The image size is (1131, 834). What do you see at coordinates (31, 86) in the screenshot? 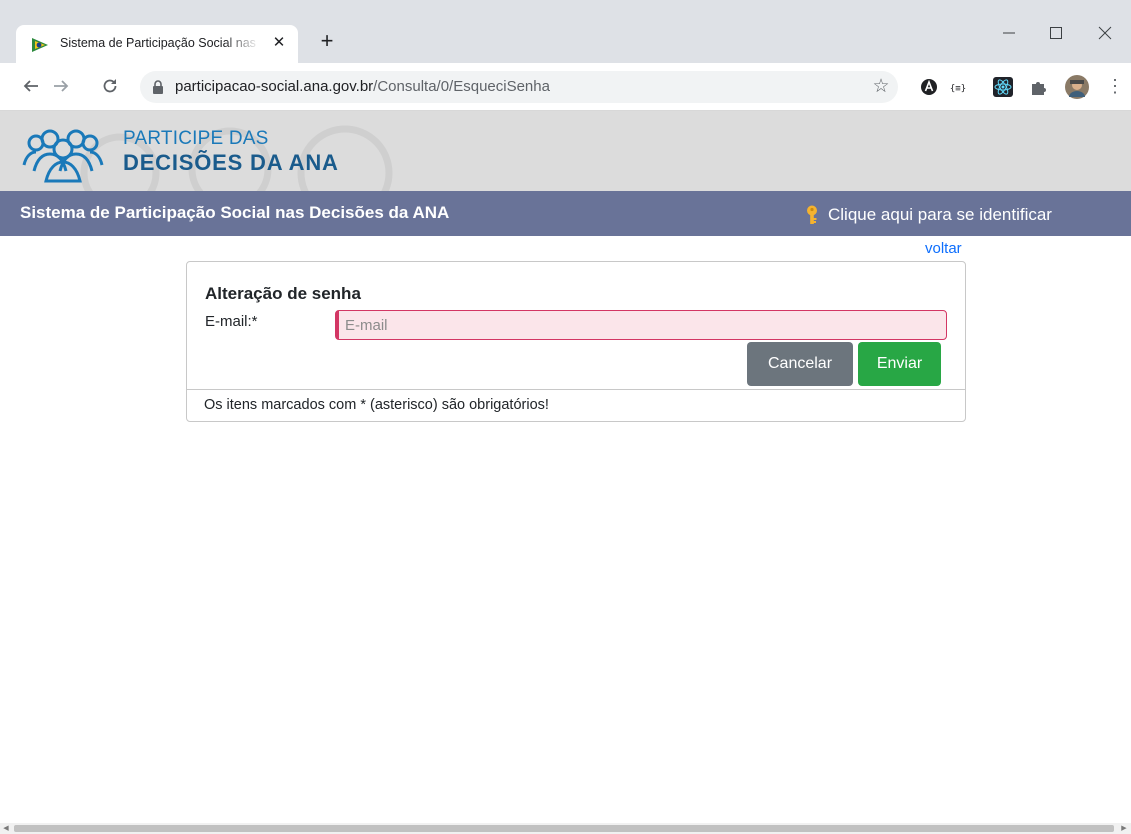
I see `back-arrow-icon` at bounding box center [31, 86].